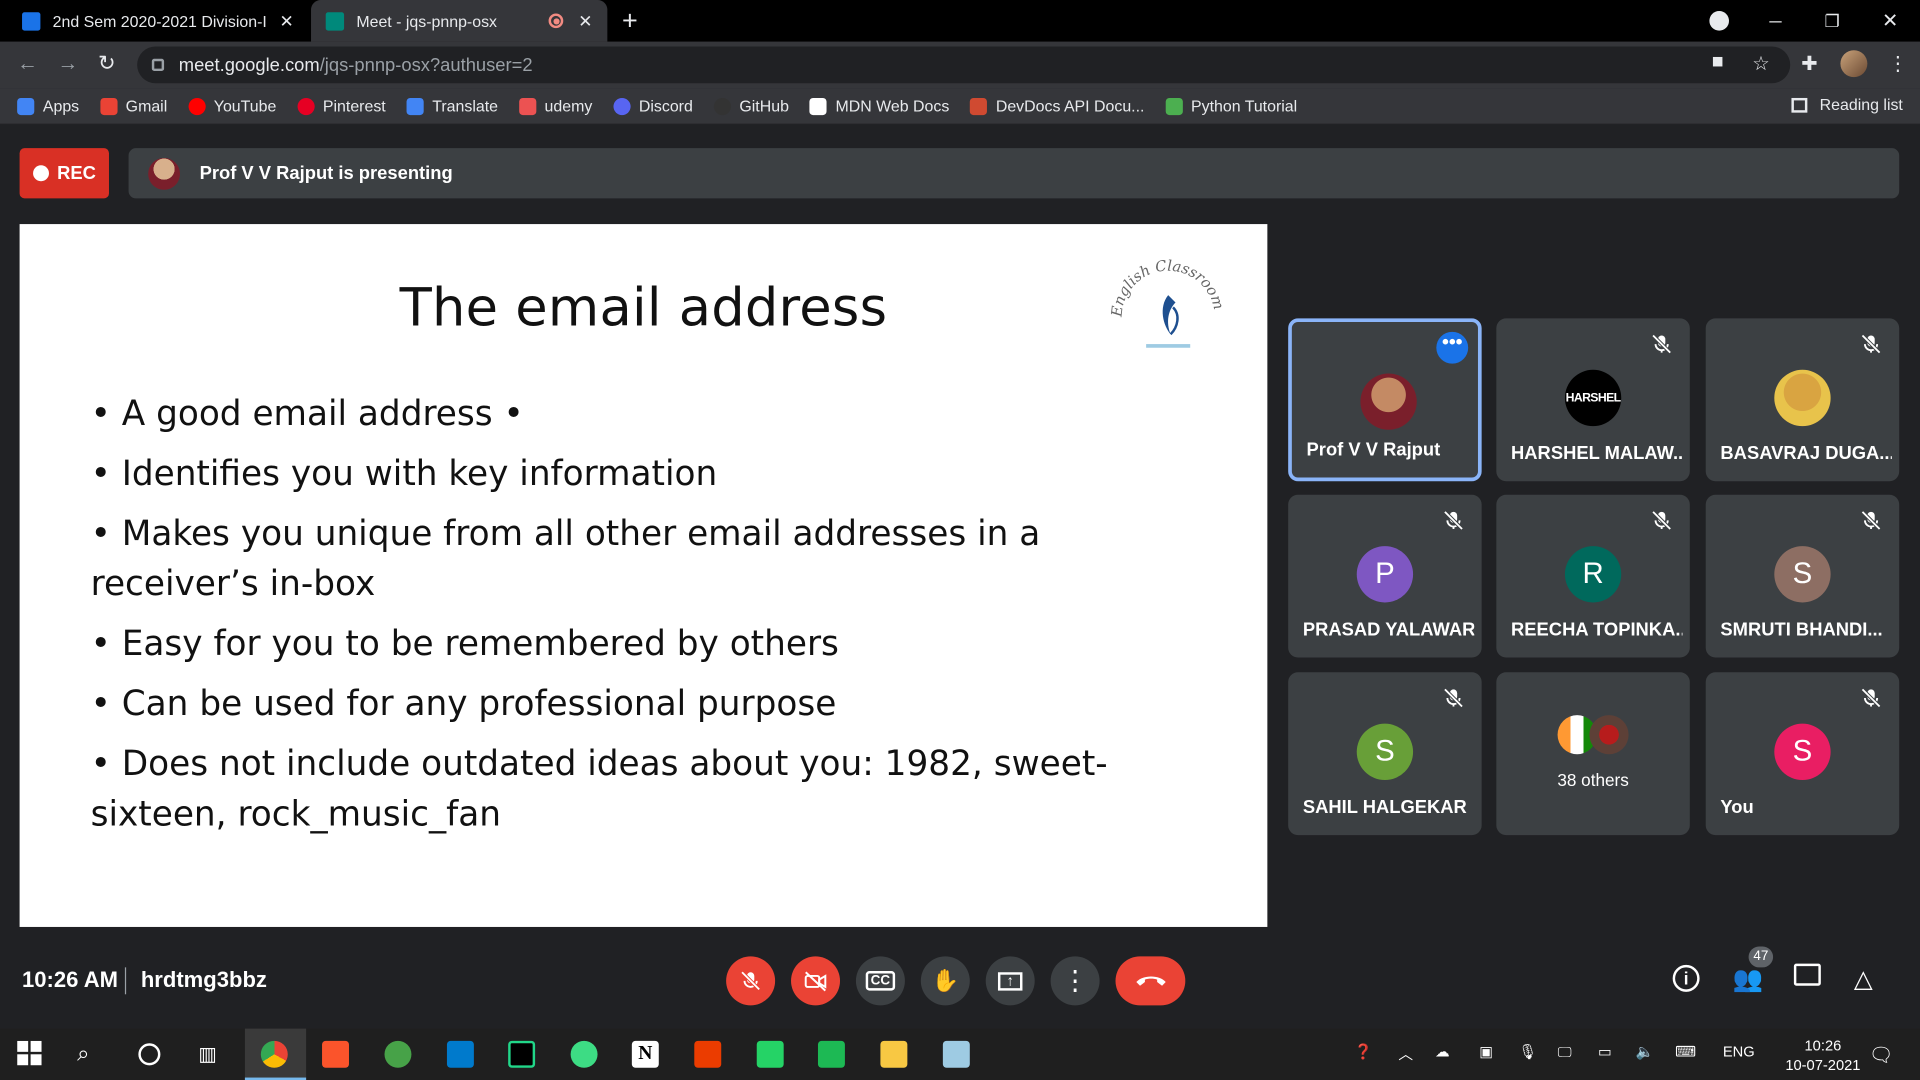  Describe the element at coordinates (879, 106) in the screenshot. I see `bookmark-mdn: MDN Web Docs` at that location.